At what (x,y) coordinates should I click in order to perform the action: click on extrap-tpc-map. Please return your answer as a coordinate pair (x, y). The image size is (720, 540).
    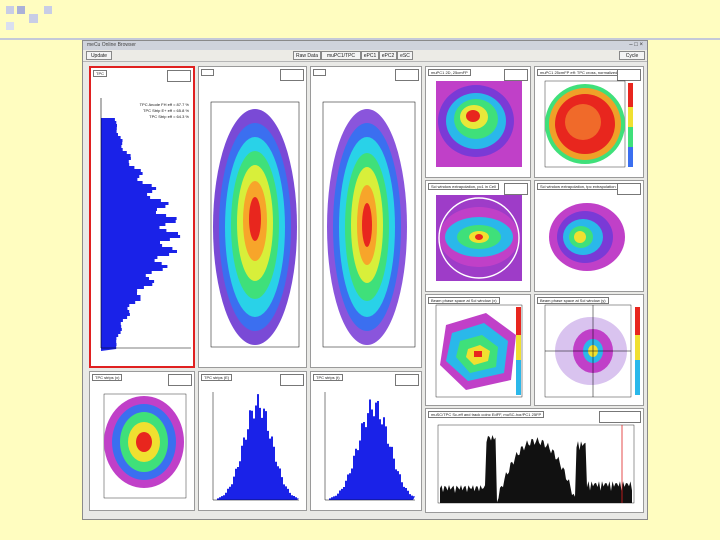
    Looking at the image, I should click on (588, 238).